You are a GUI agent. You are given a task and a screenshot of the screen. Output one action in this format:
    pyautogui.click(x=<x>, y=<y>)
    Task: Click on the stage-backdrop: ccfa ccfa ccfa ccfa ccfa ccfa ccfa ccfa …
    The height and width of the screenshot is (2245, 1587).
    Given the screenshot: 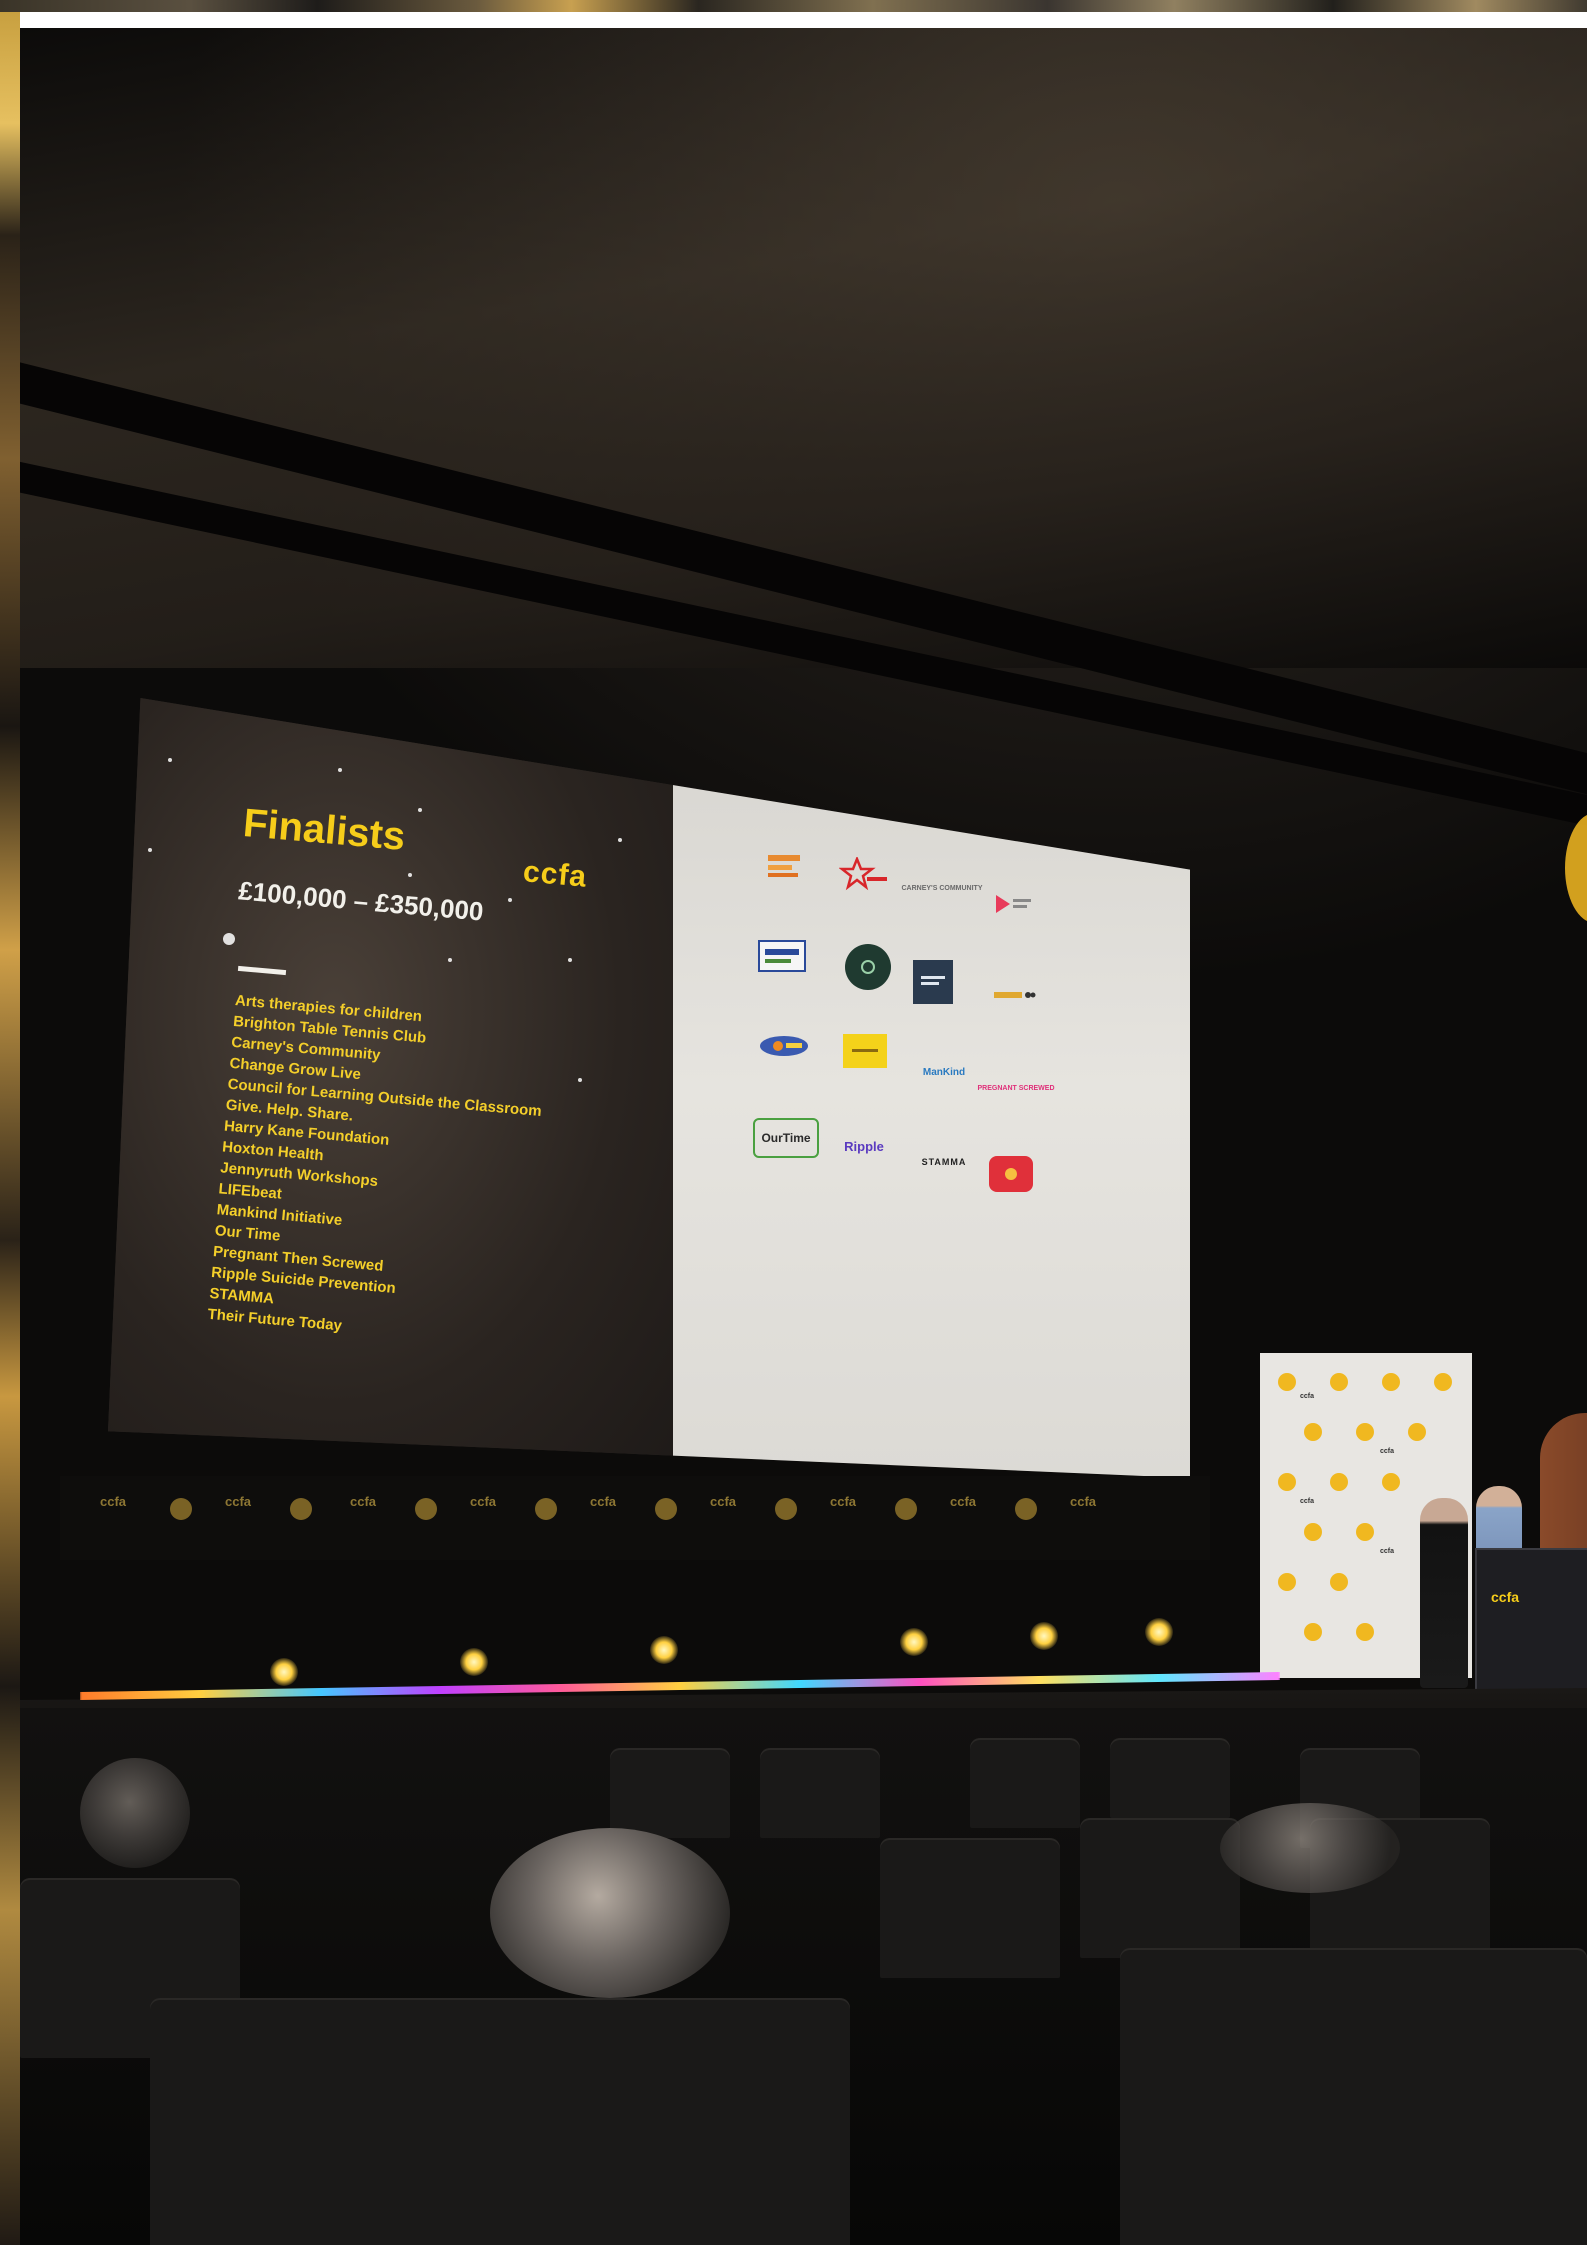 What is the action you would take?
    pyautogui.click(x=635, y=1518)
    